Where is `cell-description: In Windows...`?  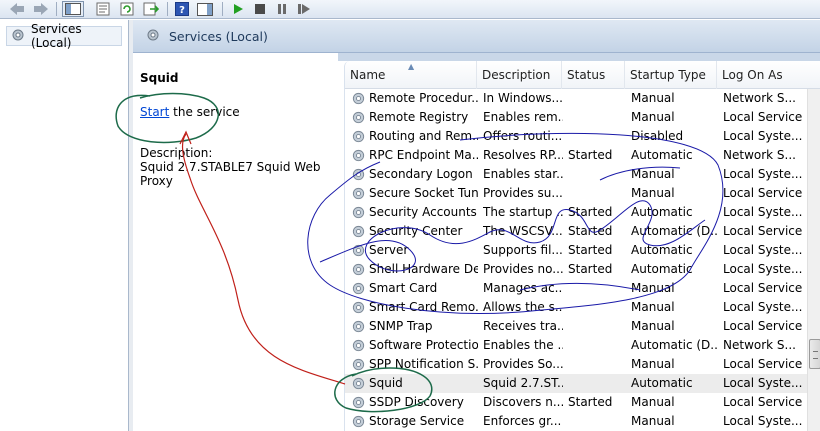 cell-description: In Windows... is located at coordinates (523, 98).